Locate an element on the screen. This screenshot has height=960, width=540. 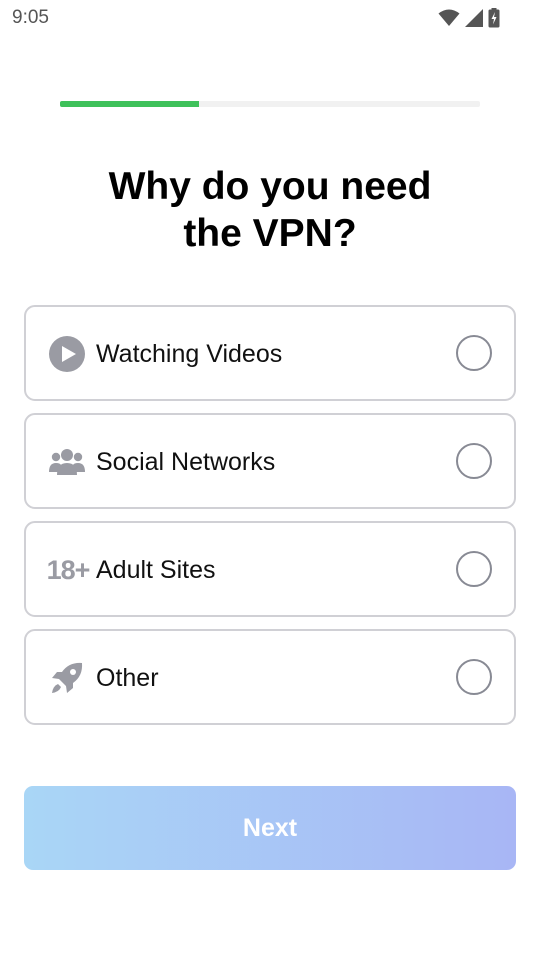
option-label: Other is located at coordinates (127, 678).